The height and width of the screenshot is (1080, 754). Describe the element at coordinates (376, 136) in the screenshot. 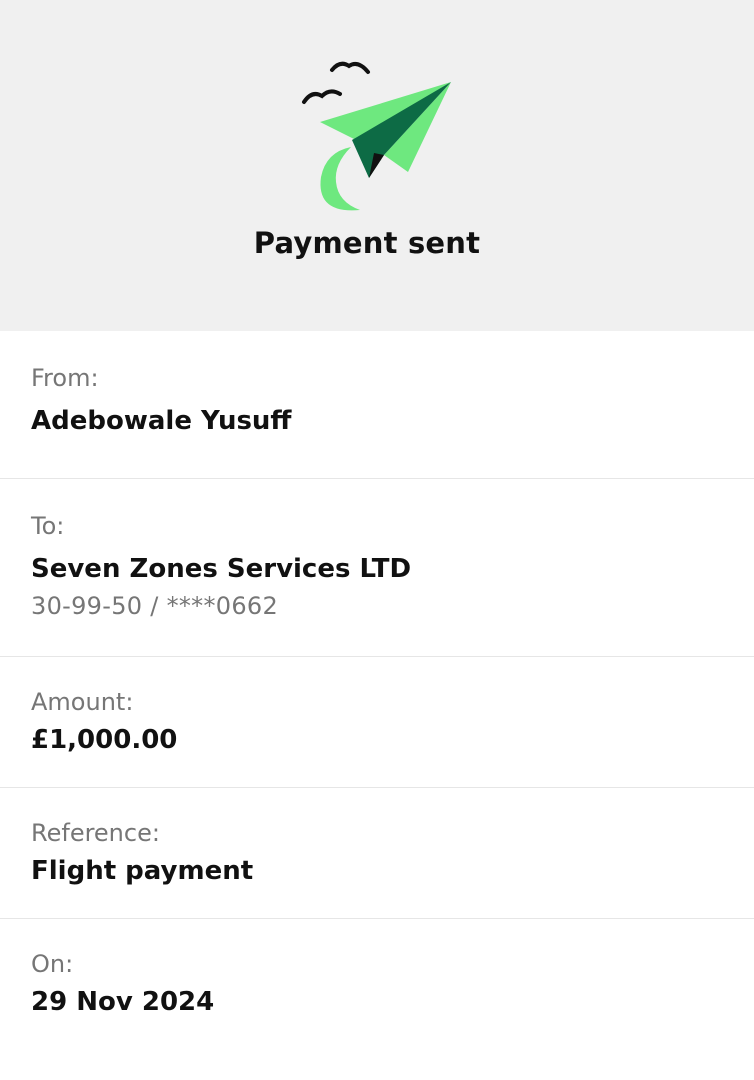

I see `paper-plane-icon` at that location.